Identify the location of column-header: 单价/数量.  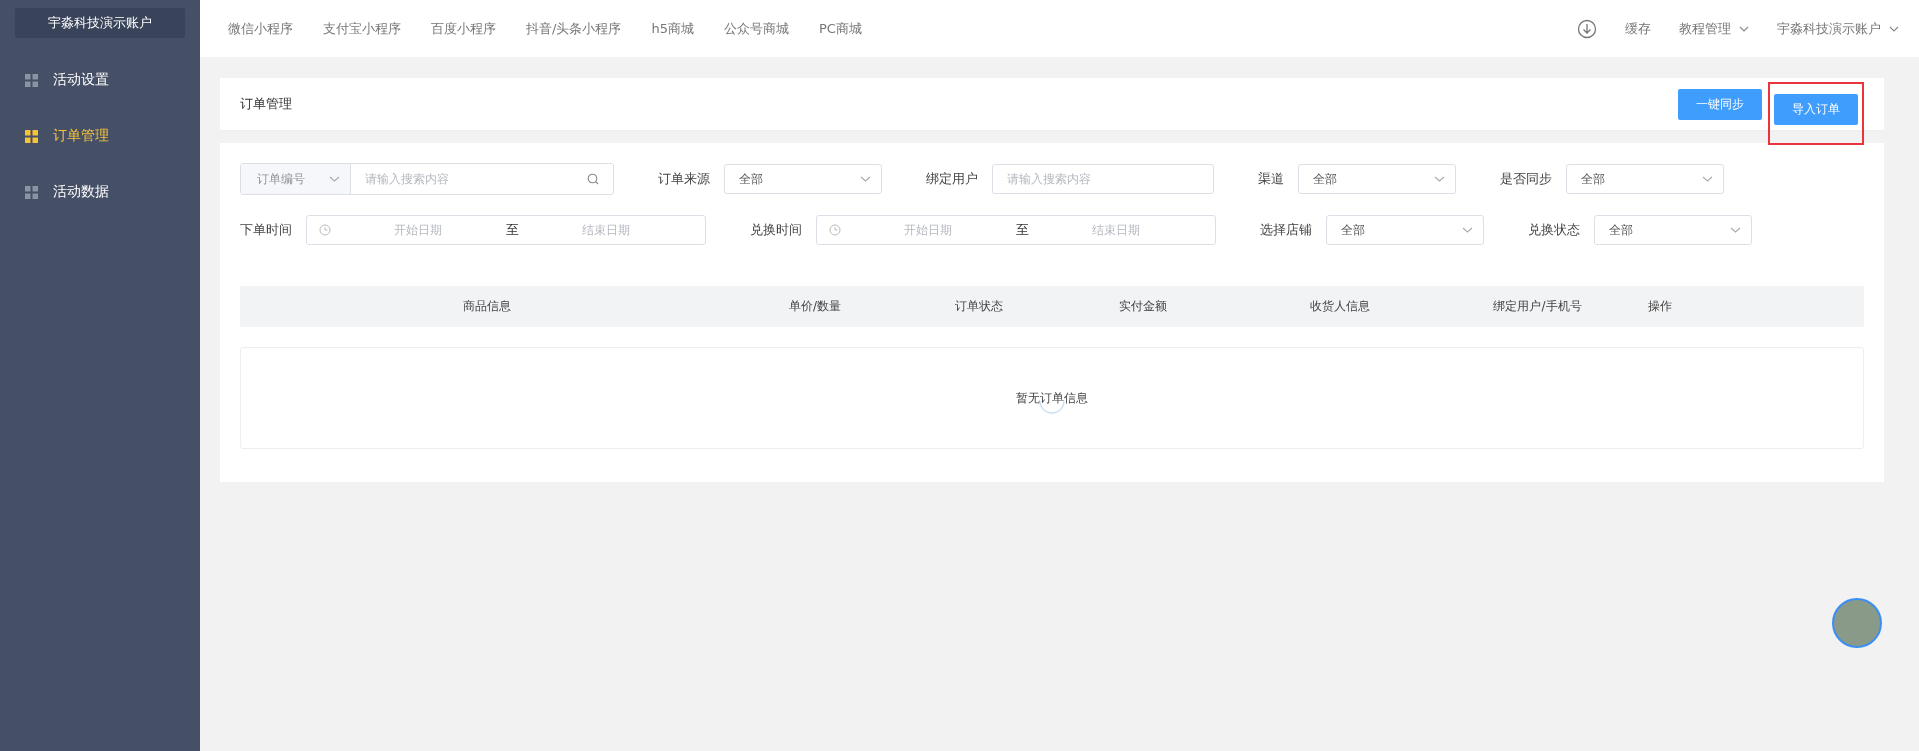
(814, 306).